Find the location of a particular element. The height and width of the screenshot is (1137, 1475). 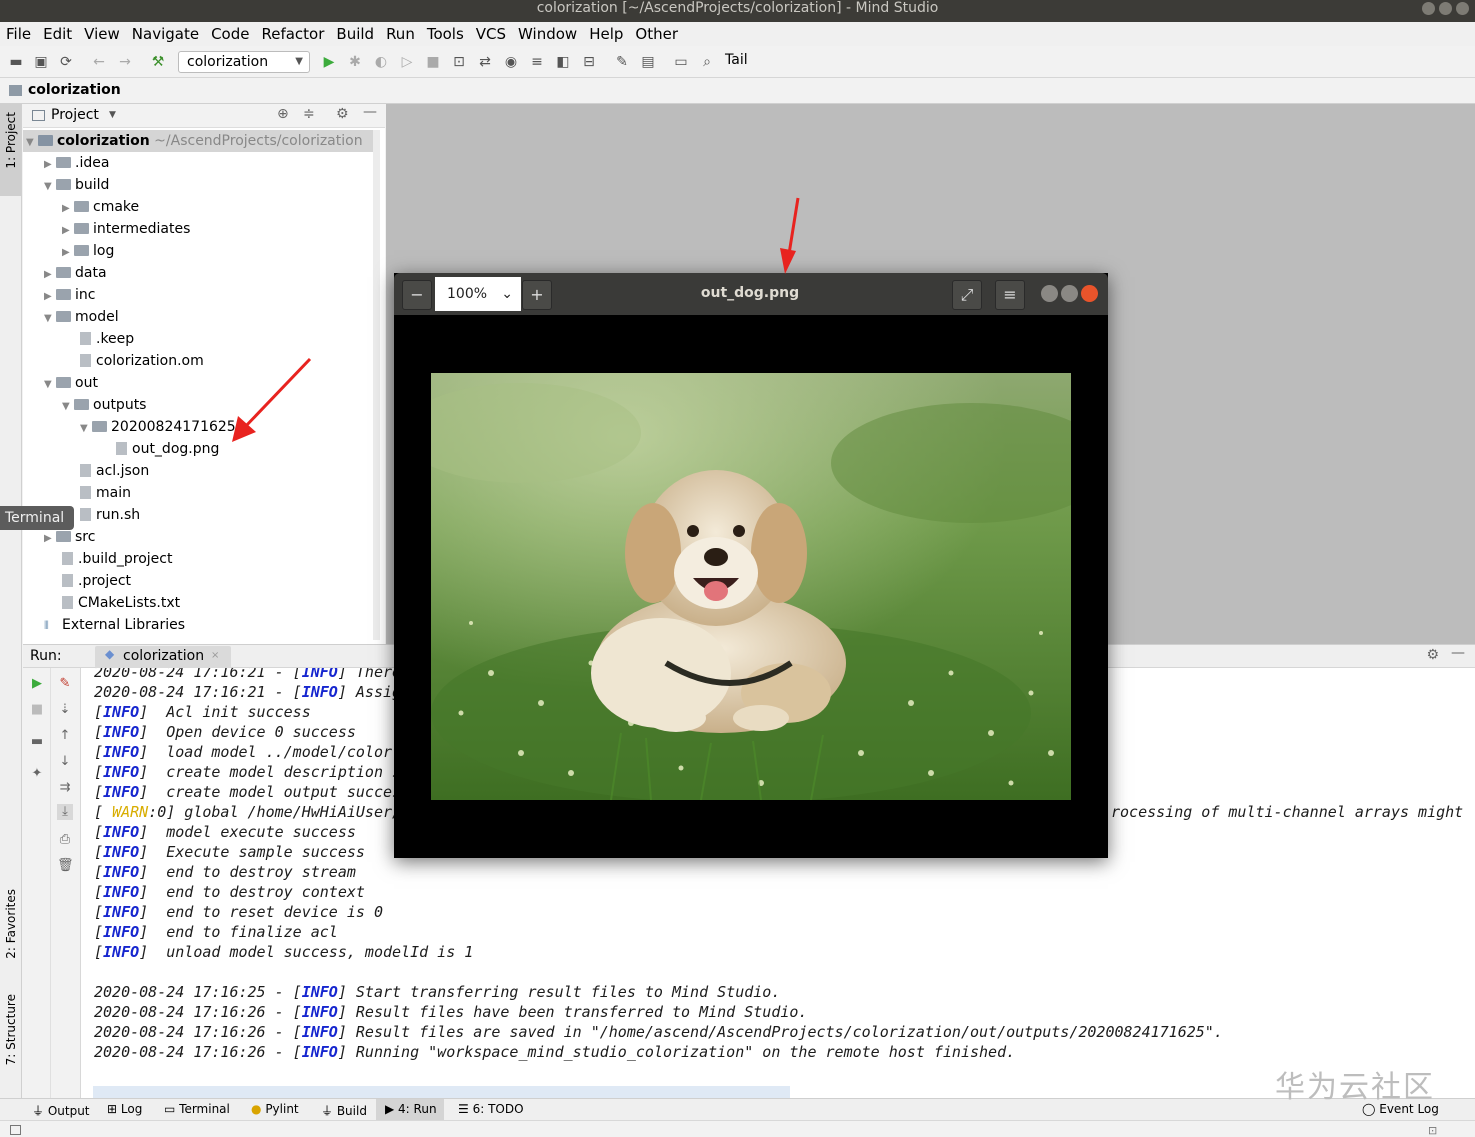

run-configuration-select: colorization ▼ is located at coordinates (244, 62).